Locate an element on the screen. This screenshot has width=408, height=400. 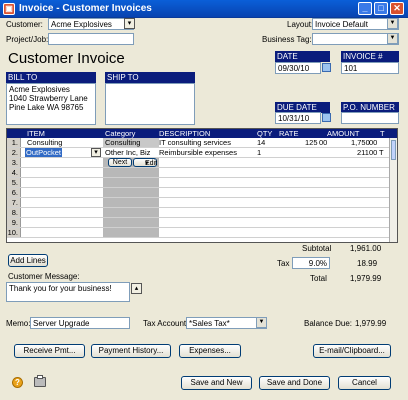
customer-message-label: Customer Message: is located at coordinates (44, 276).